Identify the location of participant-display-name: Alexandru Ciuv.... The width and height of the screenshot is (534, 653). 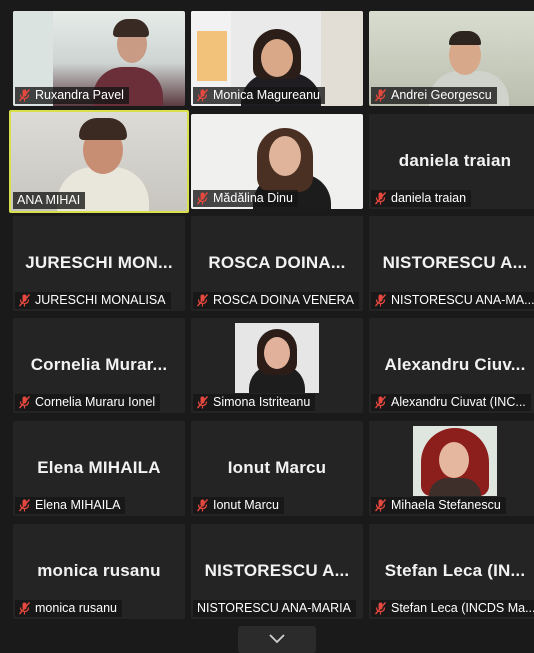
(455, 364).